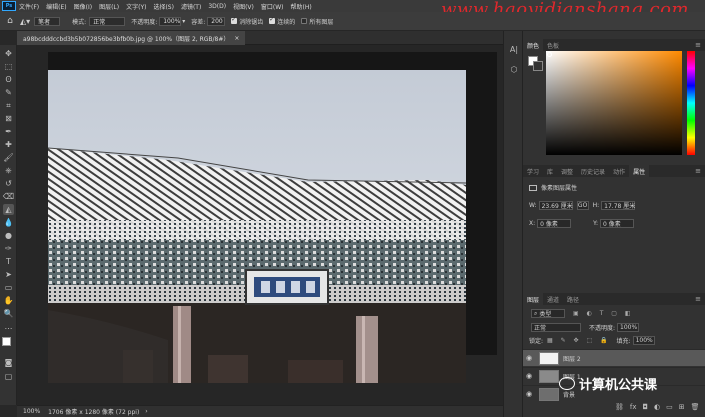 This screenshot has width=705, height=417. Describe the element at coordinates (8, 300) in the screenshot. I see `hand-tool-icon: ✋` at that location.